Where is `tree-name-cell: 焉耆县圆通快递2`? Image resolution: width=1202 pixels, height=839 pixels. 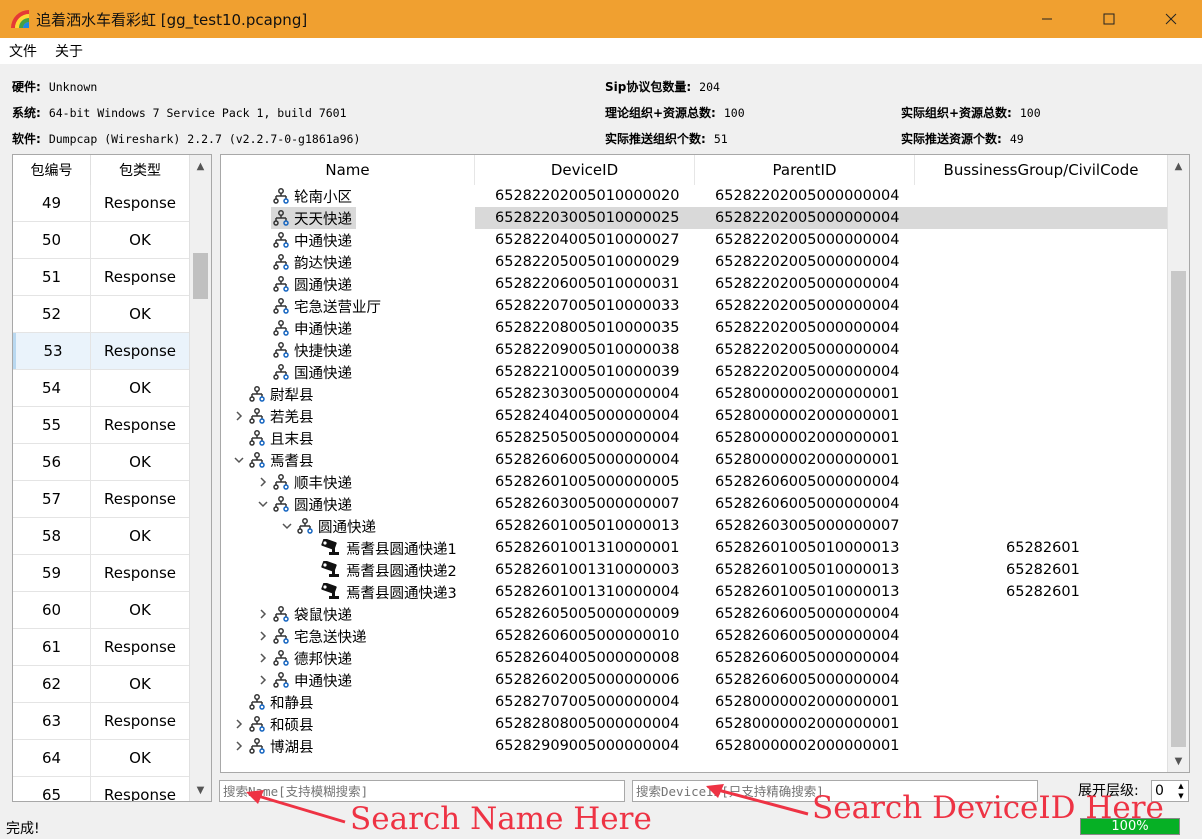 tree-name-cell: 焉耆县圆通快递2 is located at coordinates (390, 570).